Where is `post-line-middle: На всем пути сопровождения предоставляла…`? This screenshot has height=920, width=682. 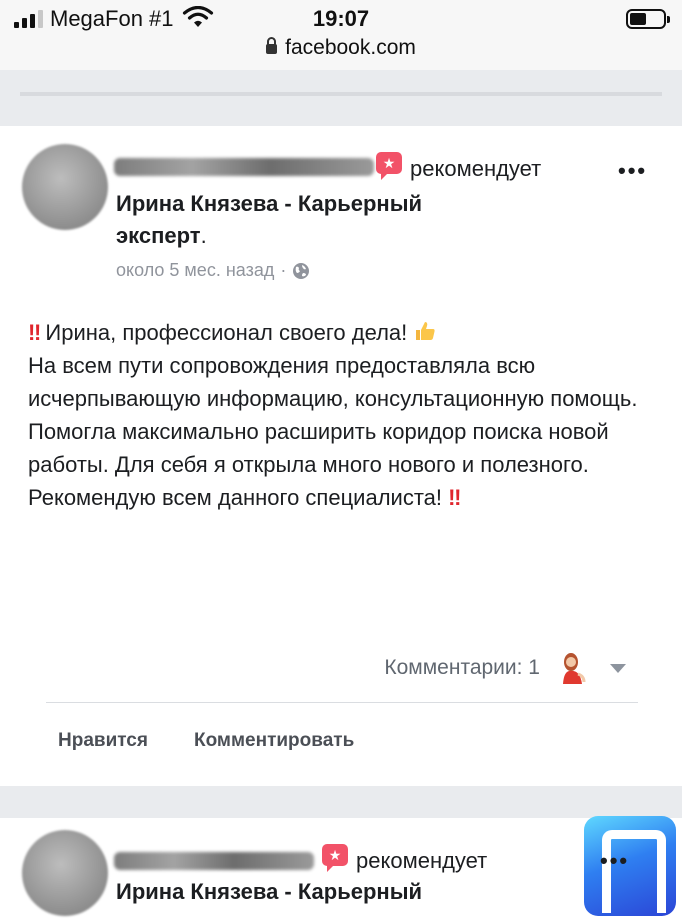
post-line-middle: На всем пути сопровождения предоставляла… is located at coordinates (333, 415).